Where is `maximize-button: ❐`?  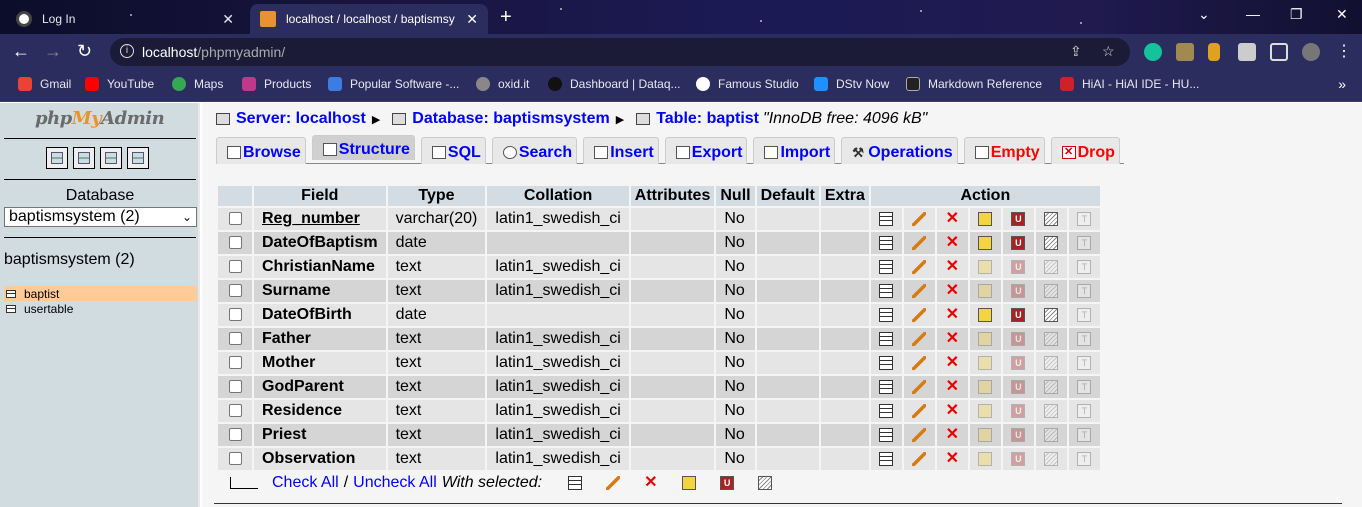
maximize-button: ❐ is located at coordinates (1296, 14).